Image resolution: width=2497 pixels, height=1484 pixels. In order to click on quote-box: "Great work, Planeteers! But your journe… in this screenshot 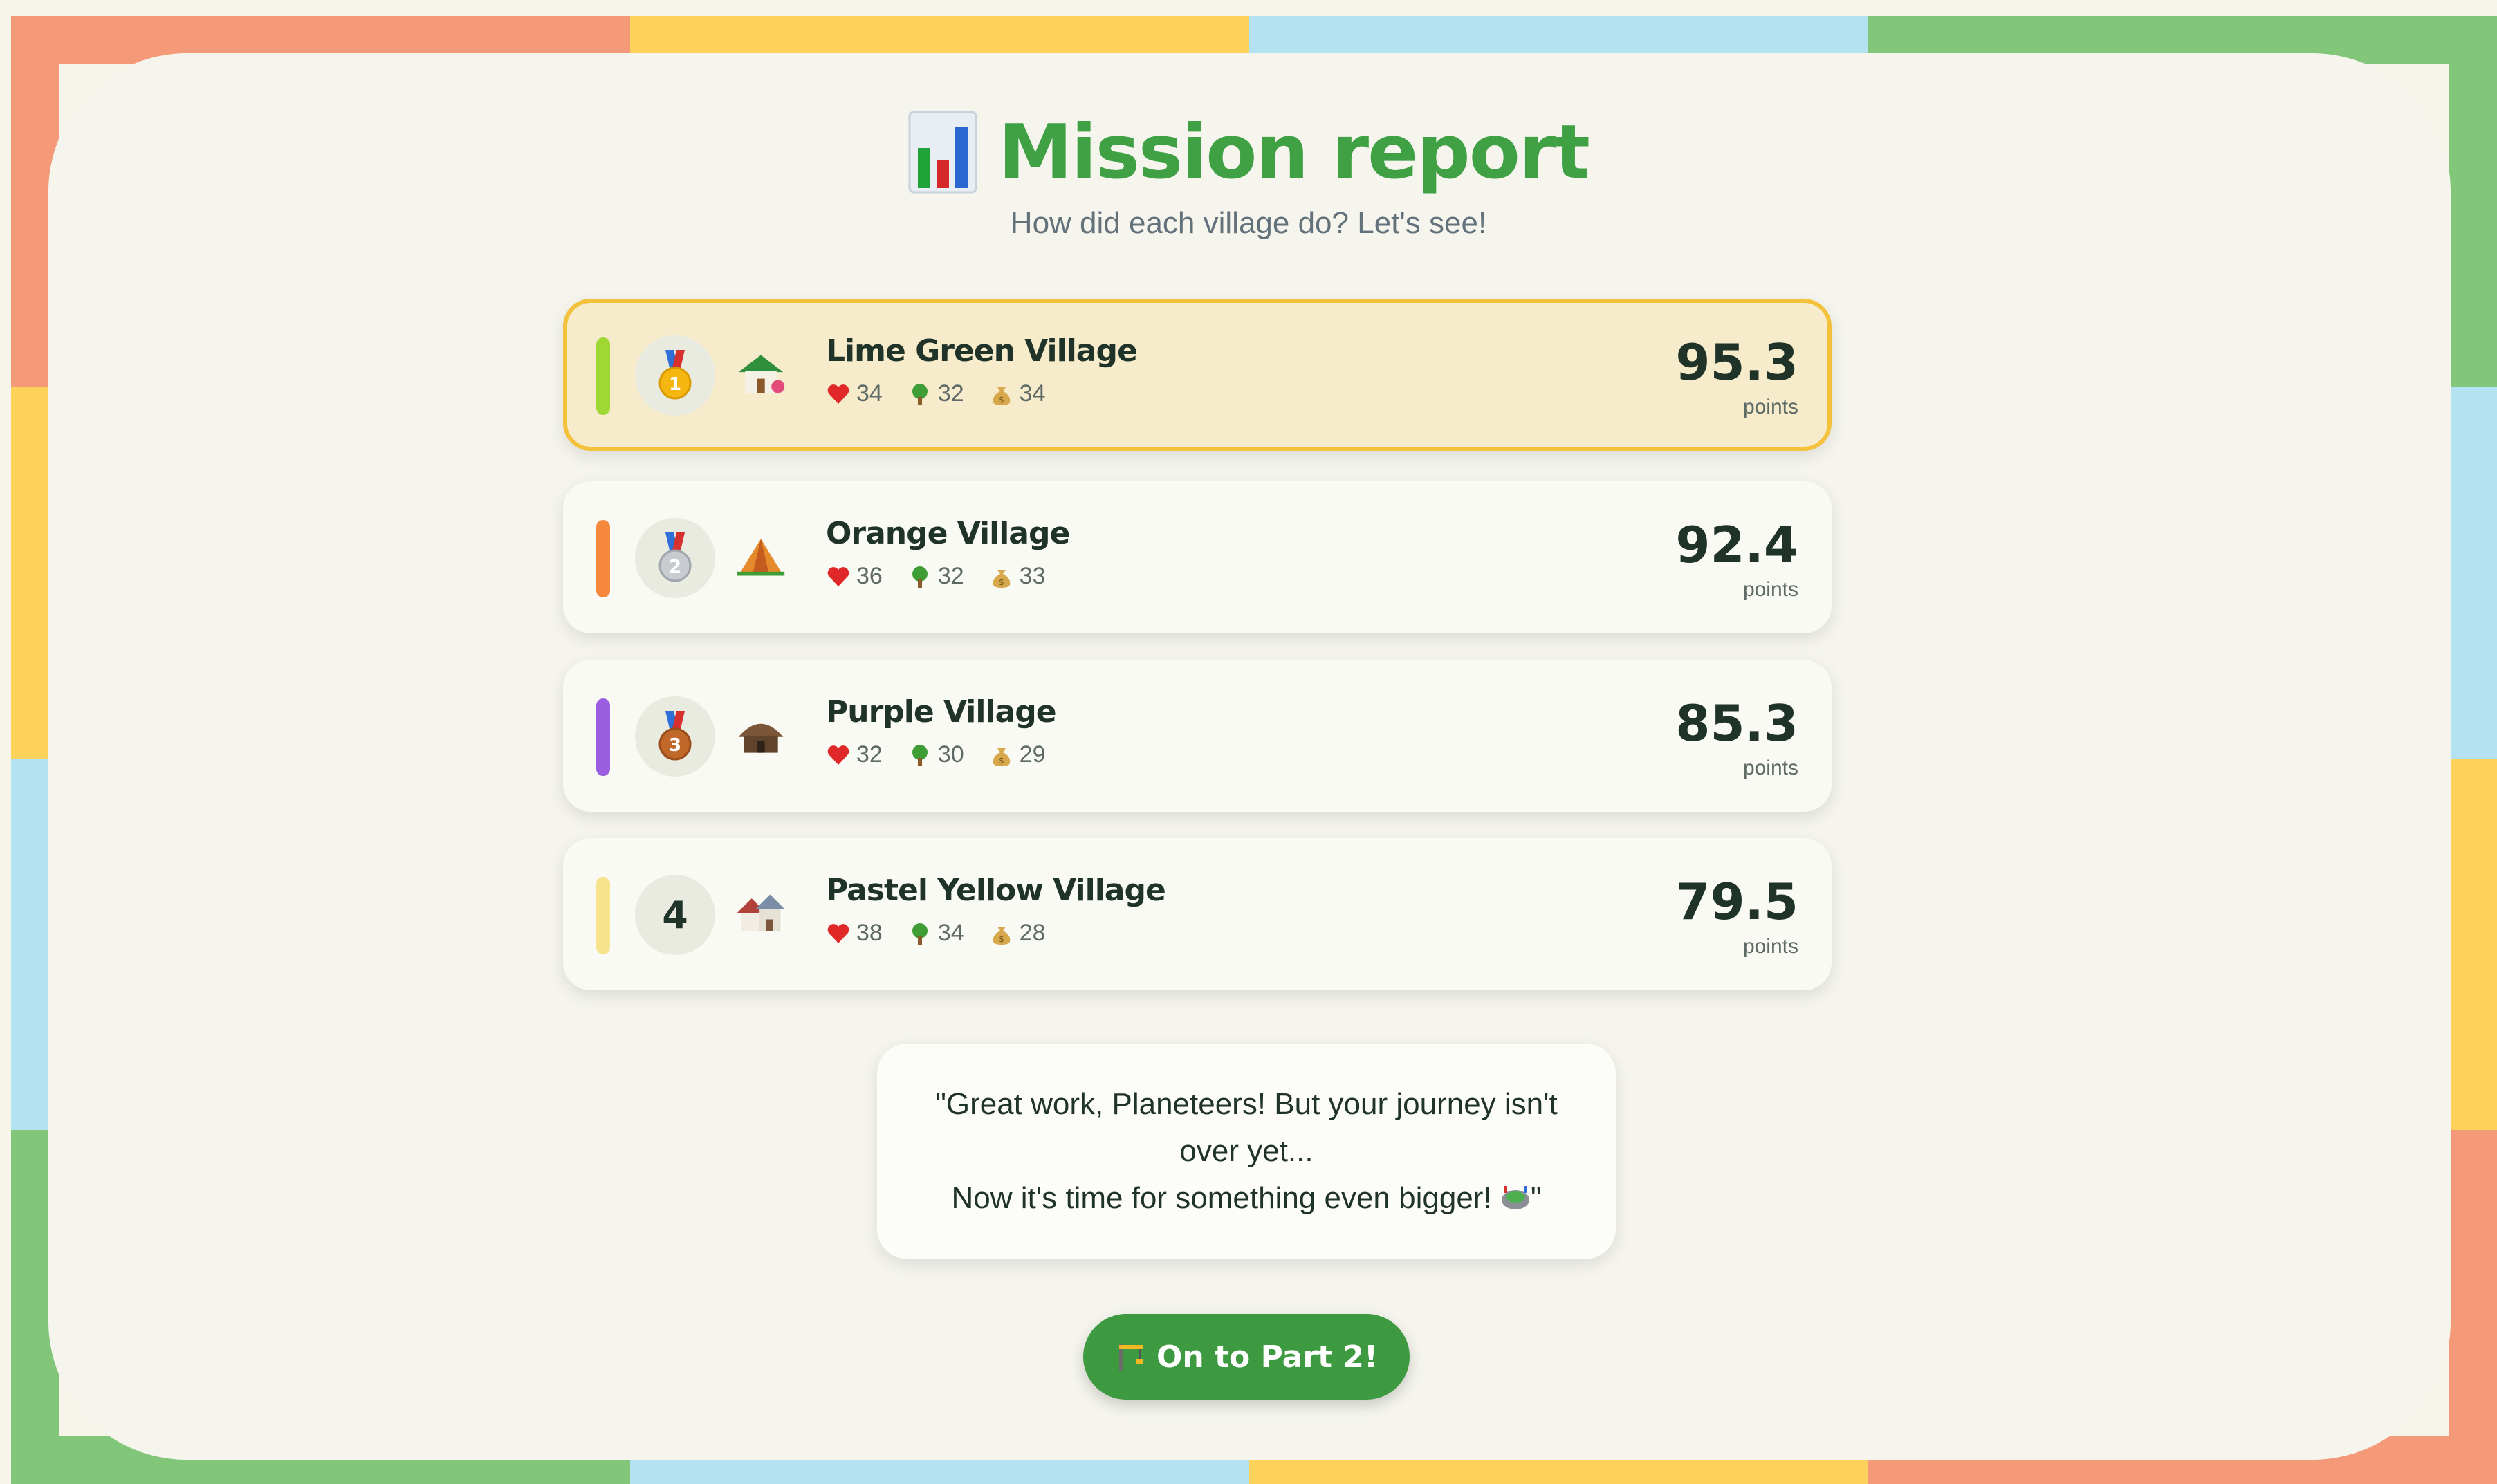, I will do `click(1246, 1151)`.